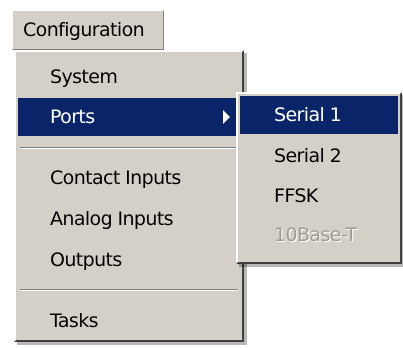  I want to click on submenu-item-serial-1: Serial 1, so click(319, 115).